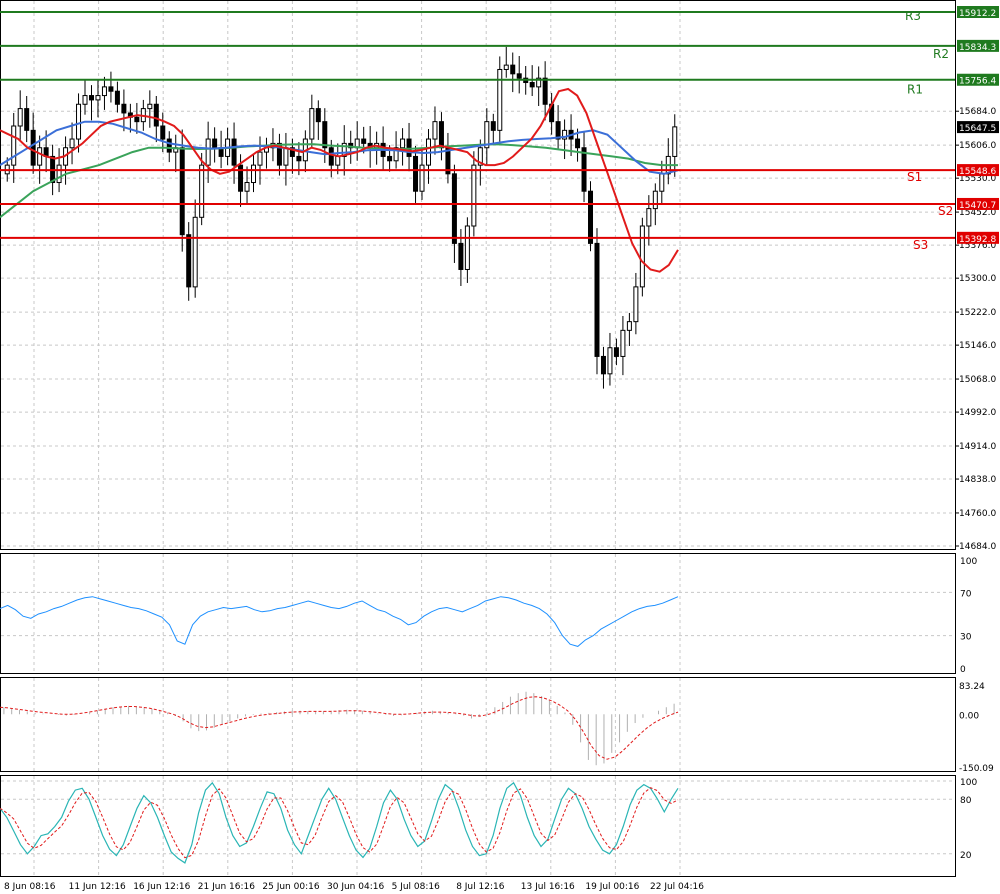 The width and height of the screenshot is (1000, 894). I want to click on macd-panel, so click(339, 728).